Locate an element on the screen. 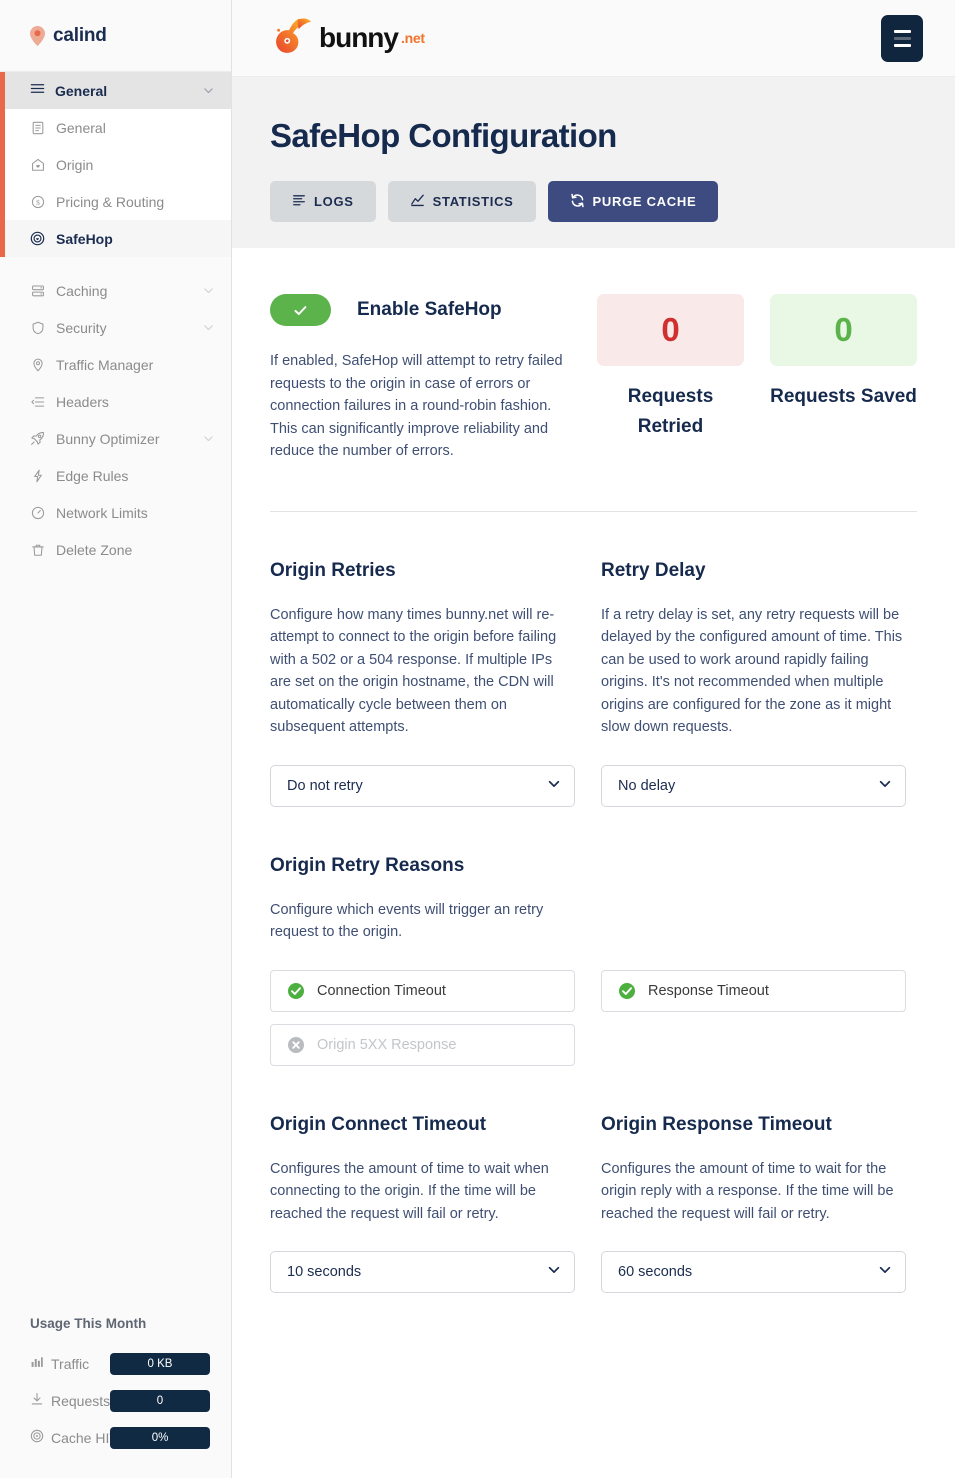 The height and width of the screenshot is (1478, 955). logo-wordmark: bunny is located at coordinates (359, 37).